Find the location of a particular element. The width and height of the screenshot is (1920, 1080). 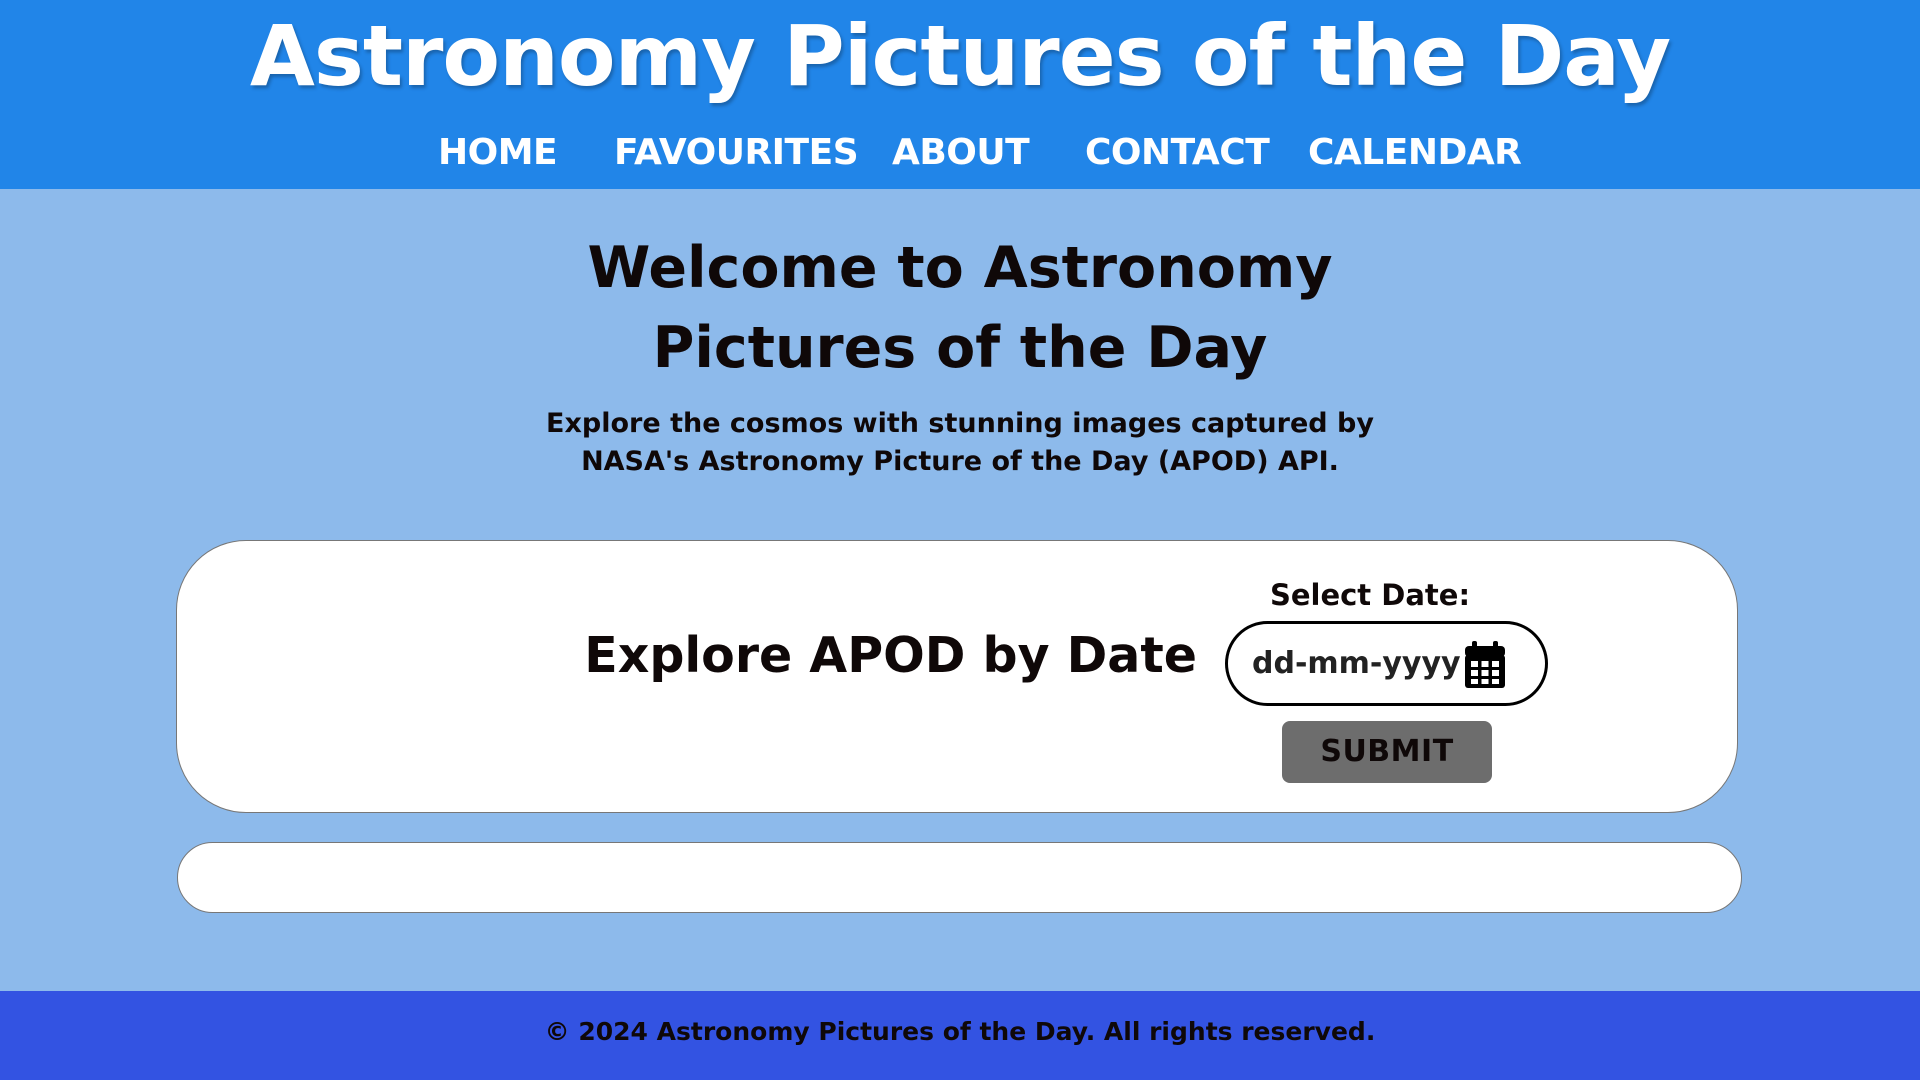

nav-about: ABOUT is located at coordinates (961, 153).